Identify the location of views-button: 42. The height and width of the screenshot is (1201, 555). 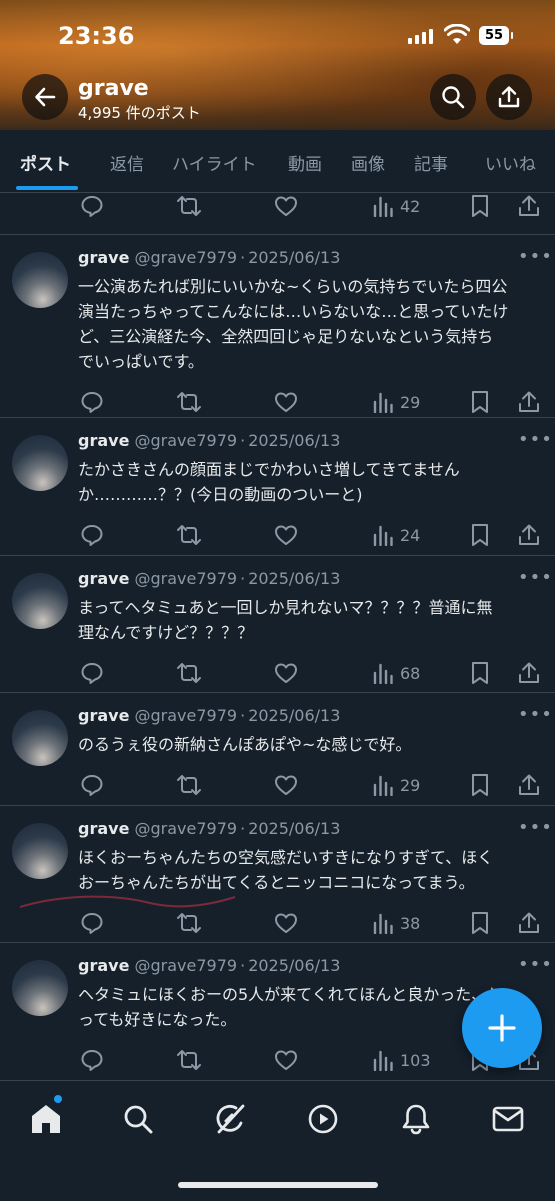
(396, 206).